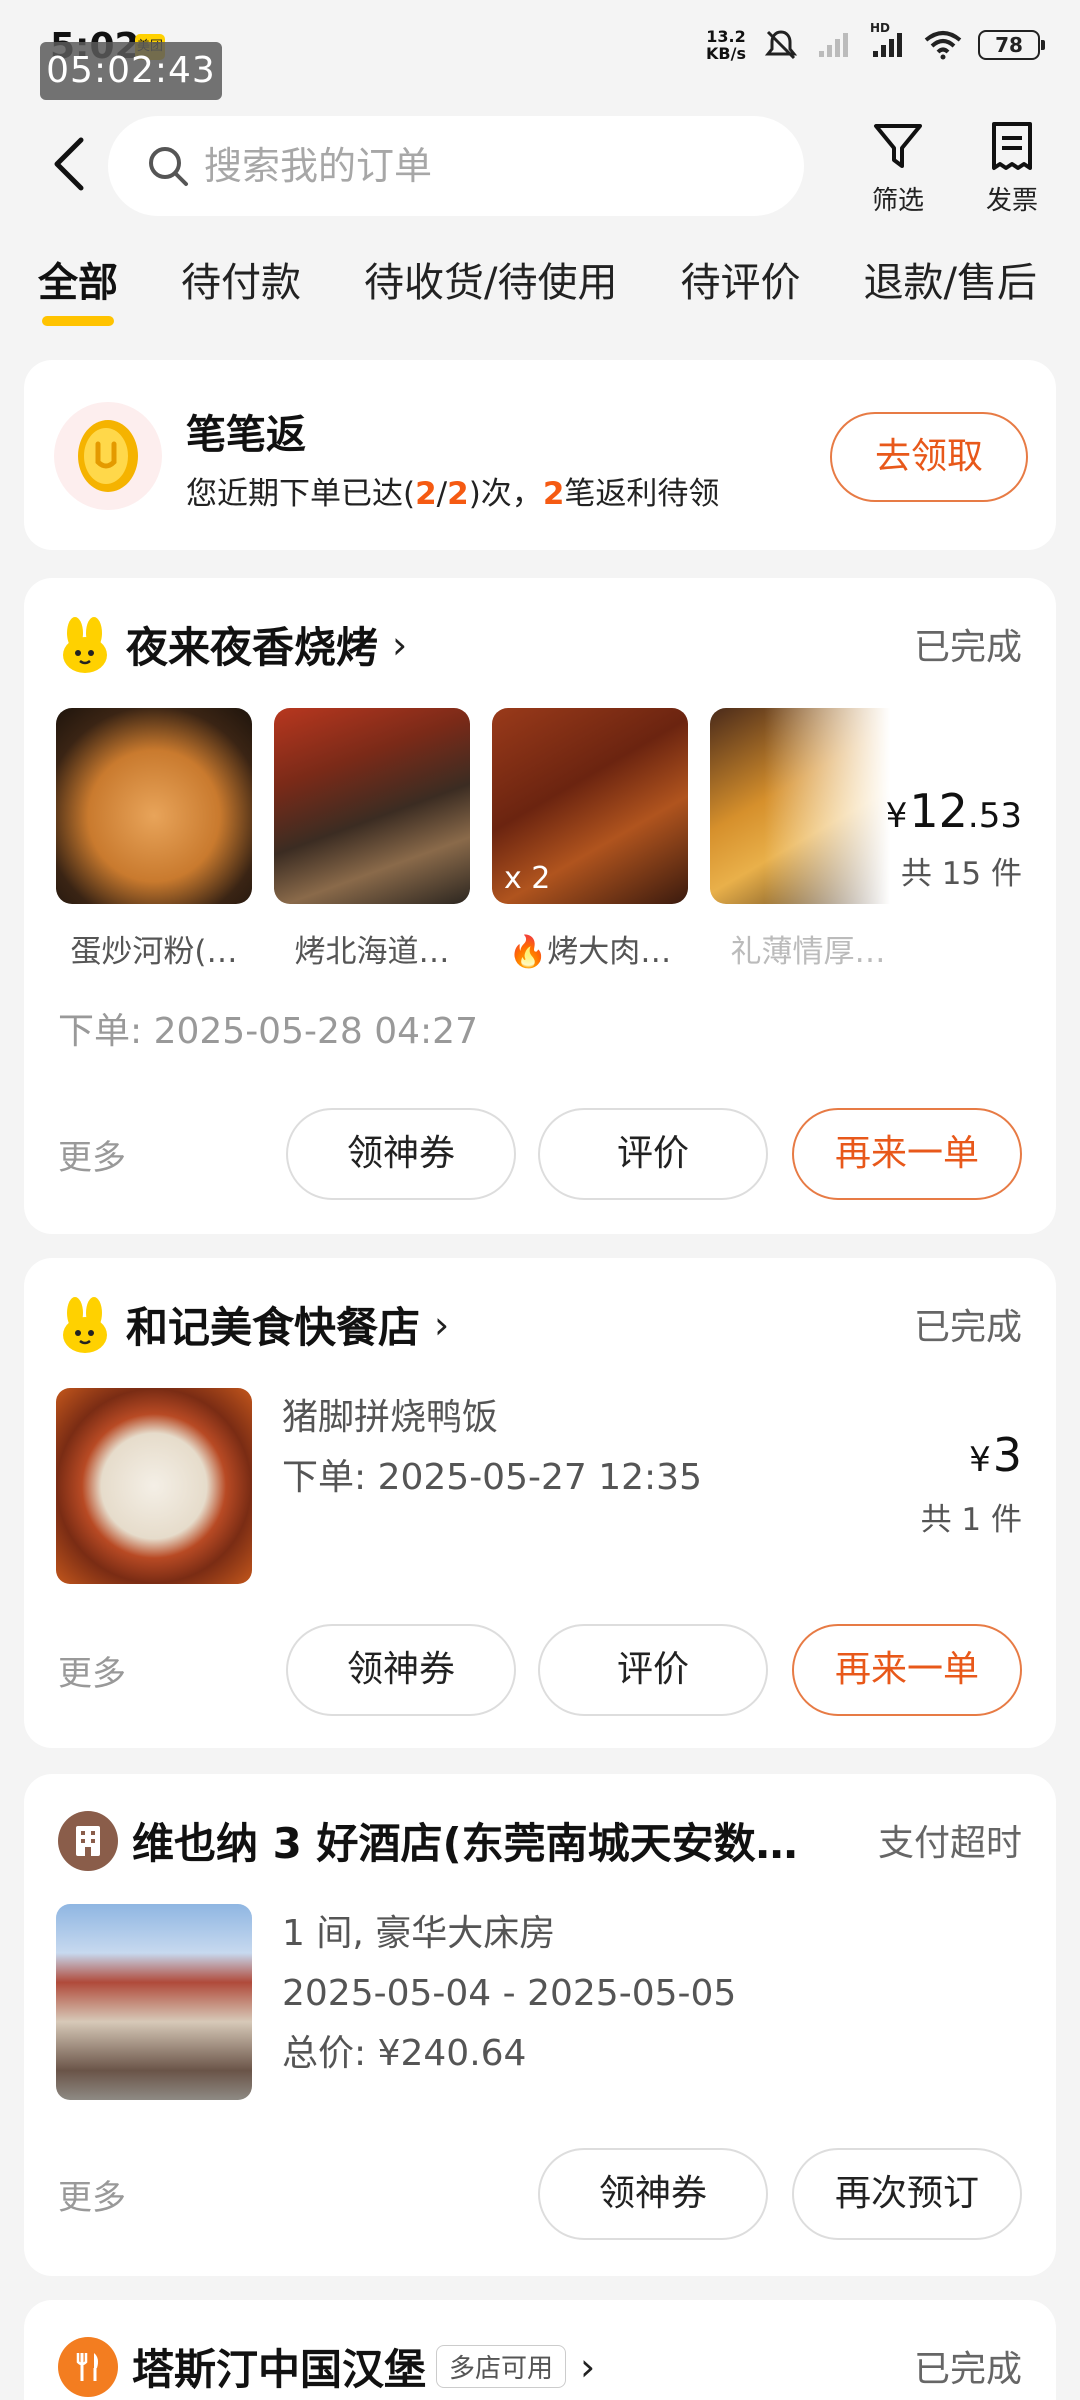 This screenshot has width=1080, height=2400. What do you see at coordinates (88, 2366) in the screenshot?
I see `restaurant-icon` at bounding box center [88, 2366].